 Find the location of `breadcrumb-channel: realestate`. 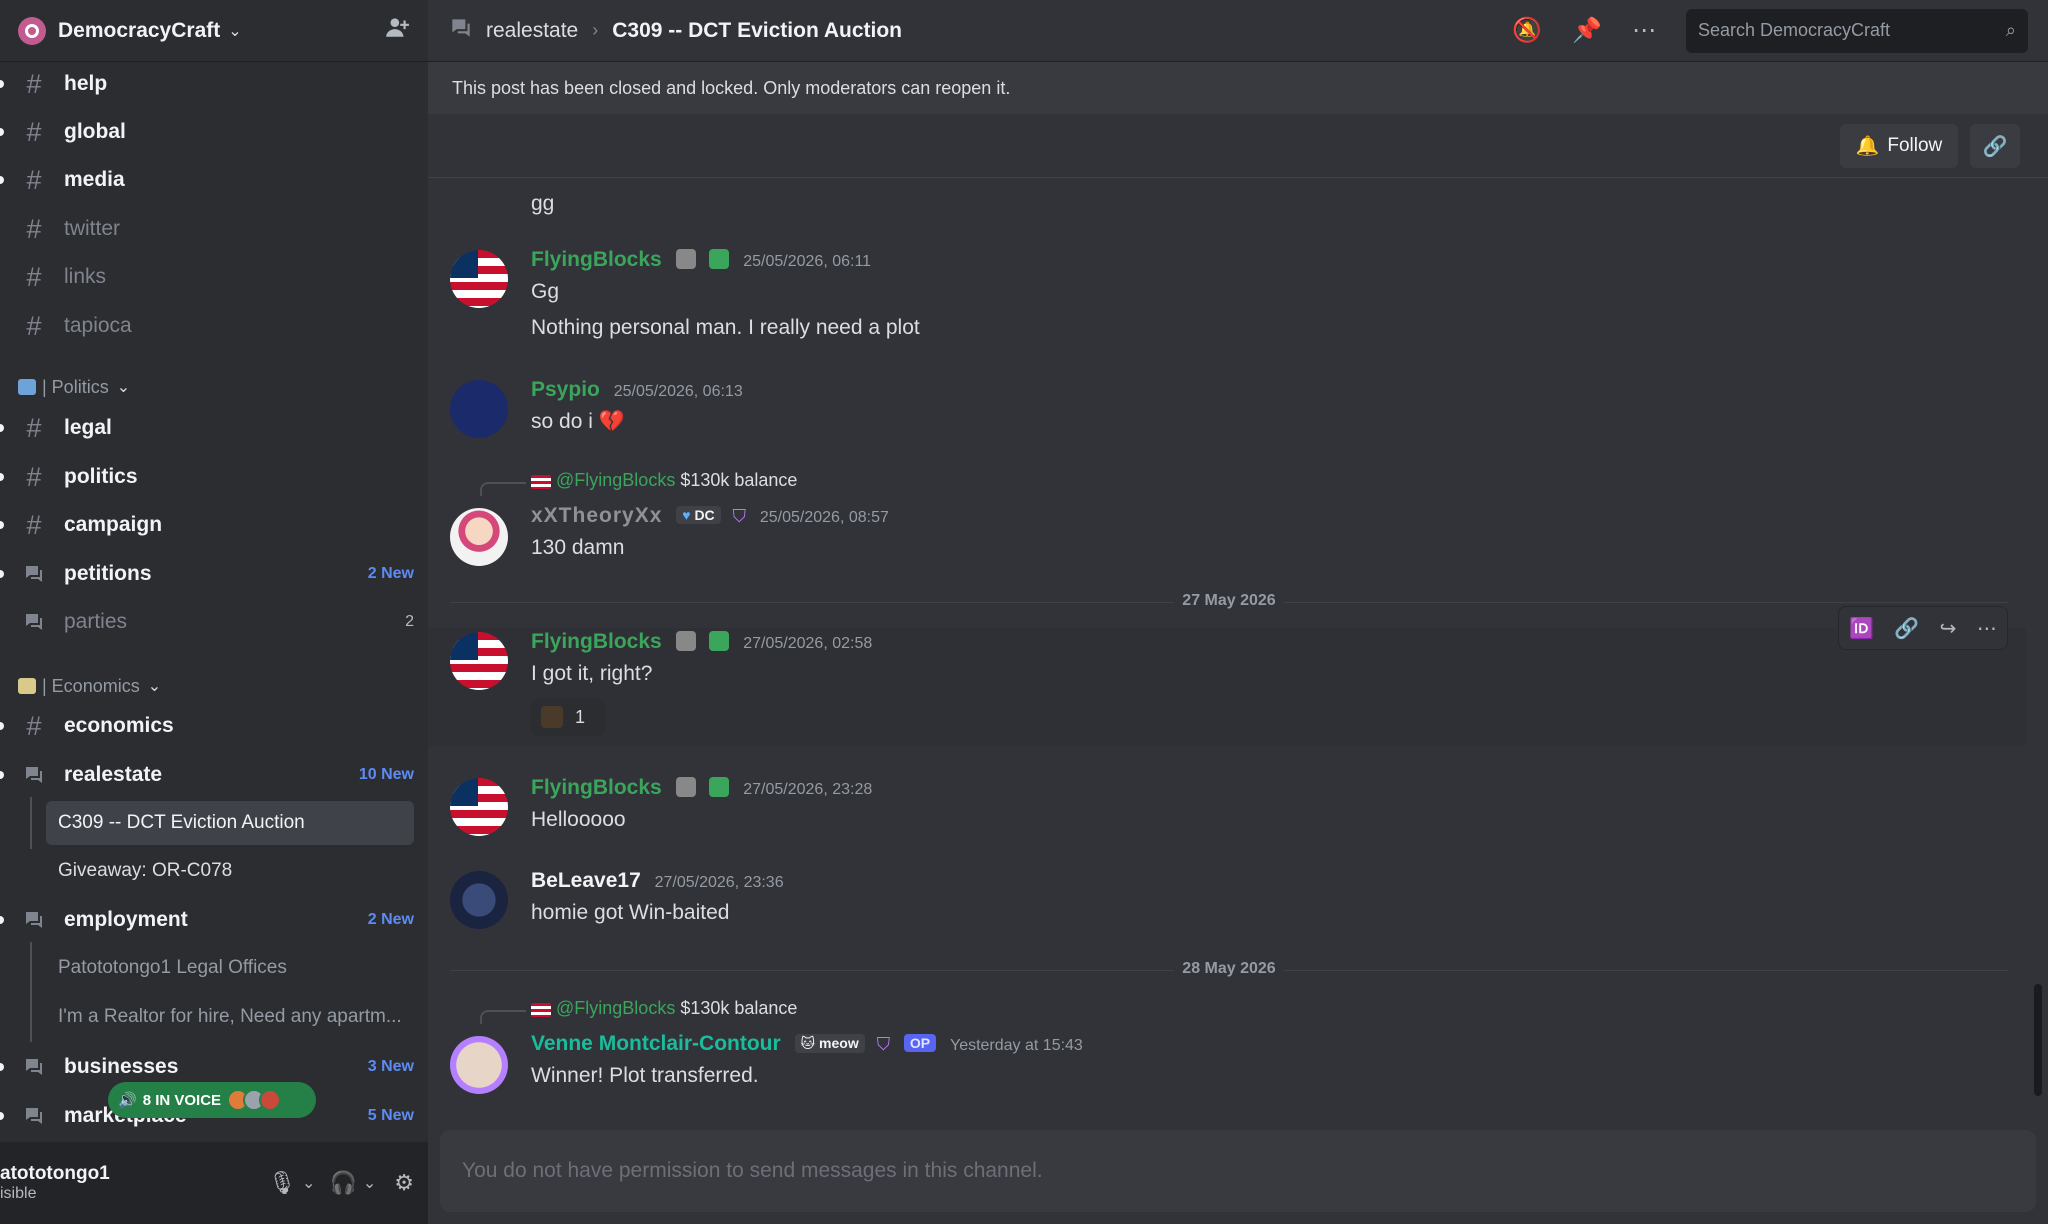

breadcrumb-channel: realestate is located at coordinates (532, 31).